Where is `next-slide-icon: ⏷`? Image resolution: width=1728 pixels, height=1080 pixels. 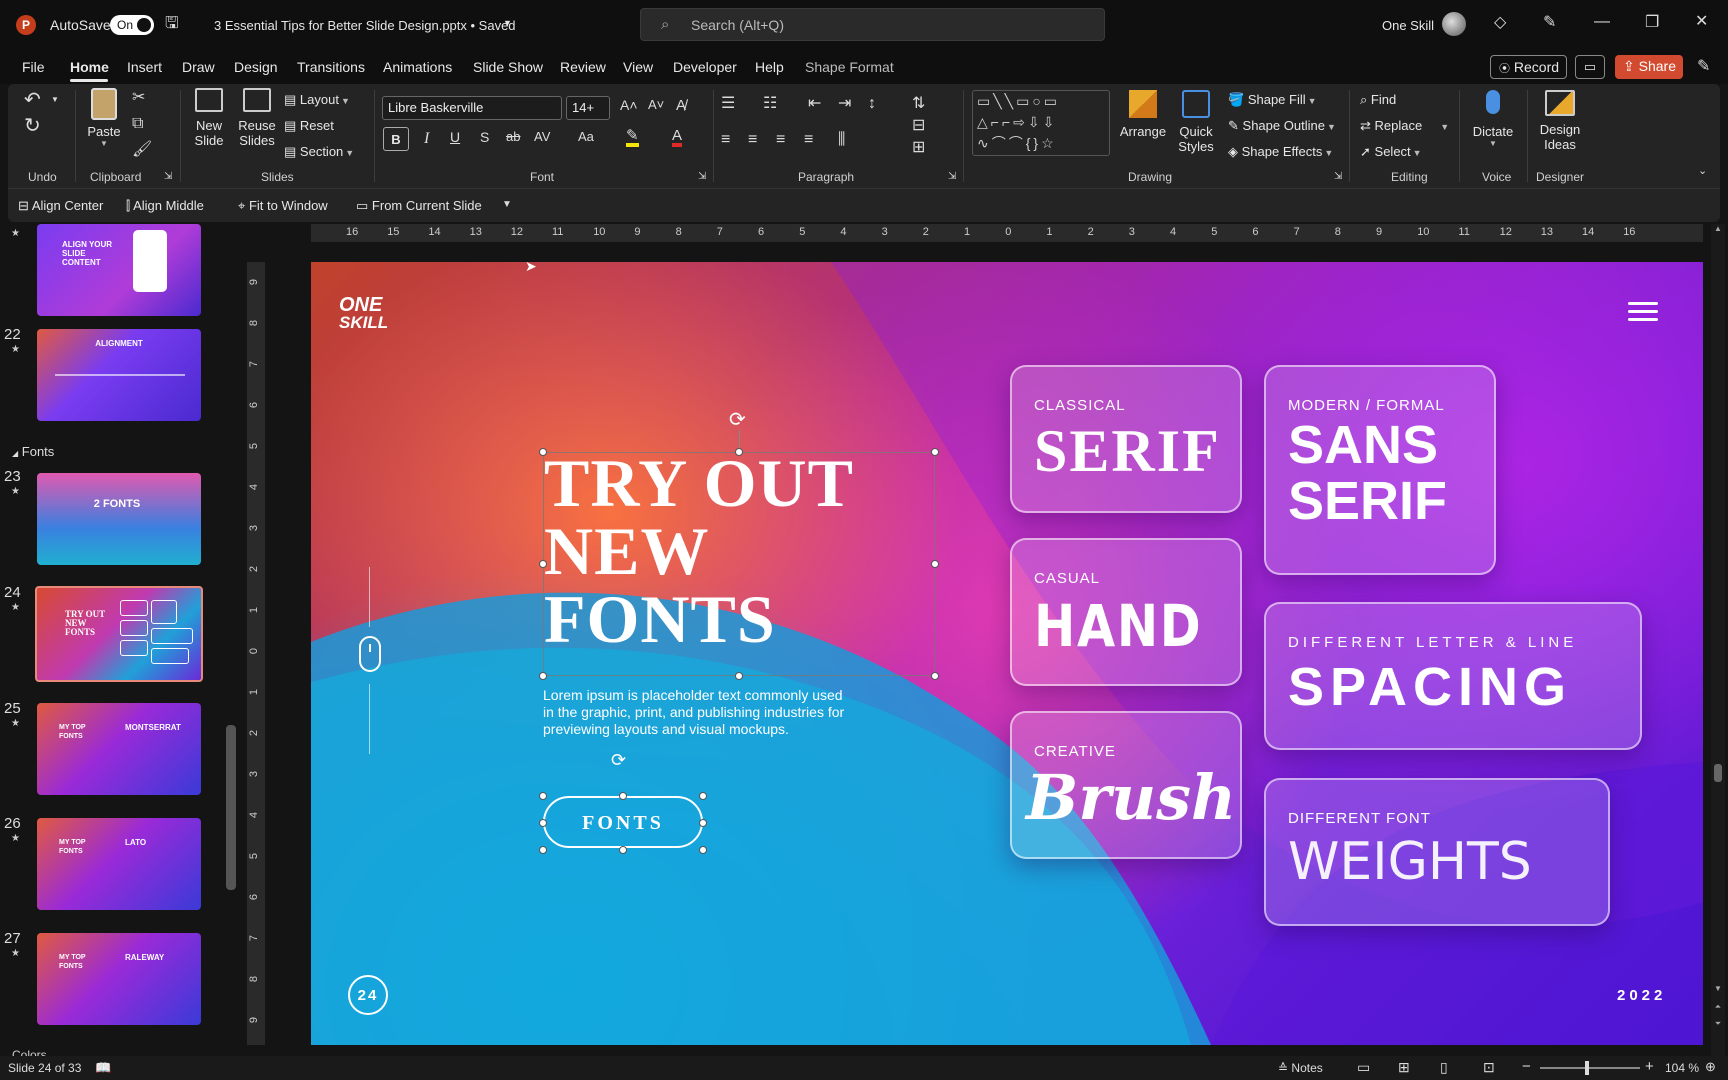 next-slide-icon: ⏷ is located at coordinates (1718, 1024).